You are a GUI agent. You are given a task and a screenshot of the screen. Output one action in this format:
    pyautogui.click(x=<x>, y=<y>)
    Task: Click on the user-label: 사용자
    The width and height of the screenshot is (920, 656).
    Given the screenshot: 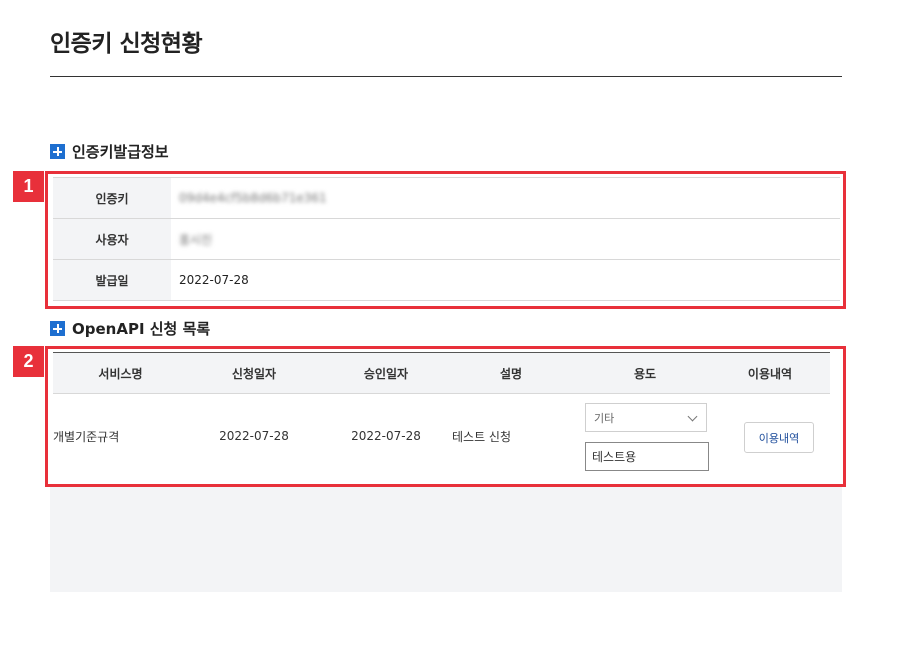 What is the action you would take?
    pyautogui.click(x=112, y=239)
    